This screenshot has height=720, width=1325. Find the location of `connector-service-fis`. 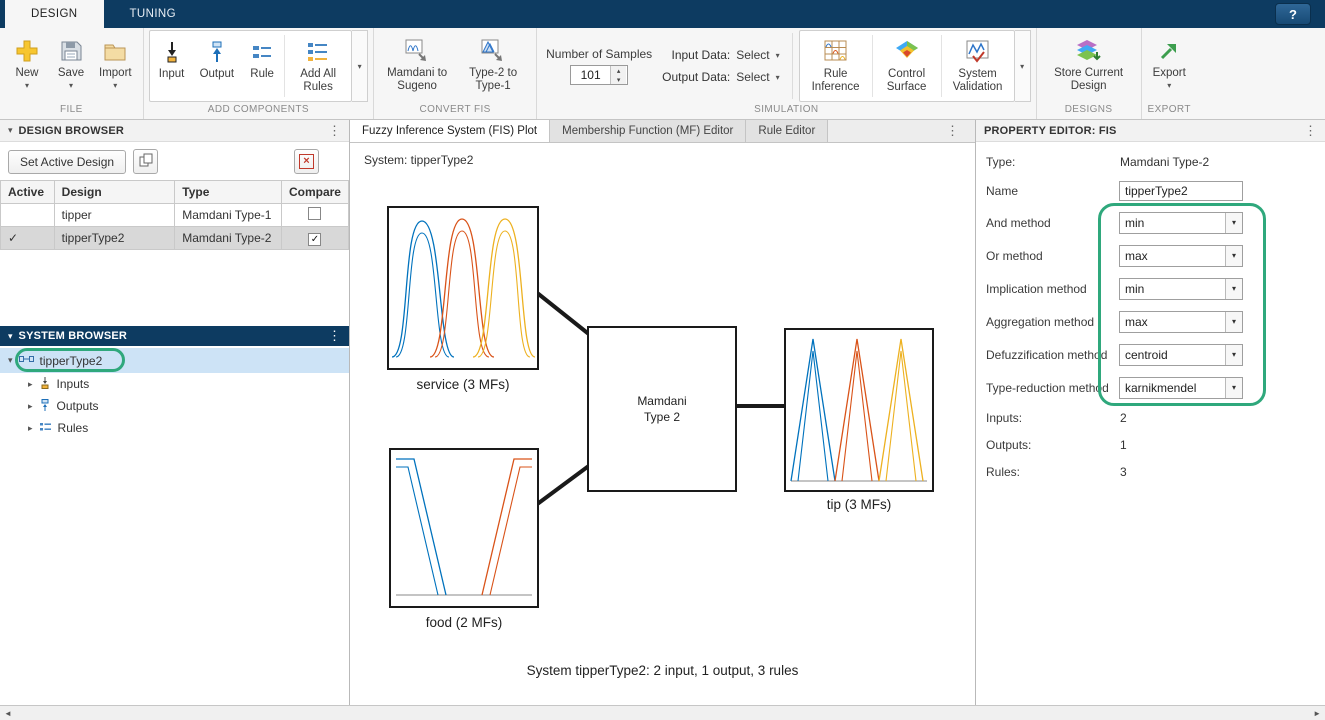

connector-service-fis is located at coordinates (563, 313).